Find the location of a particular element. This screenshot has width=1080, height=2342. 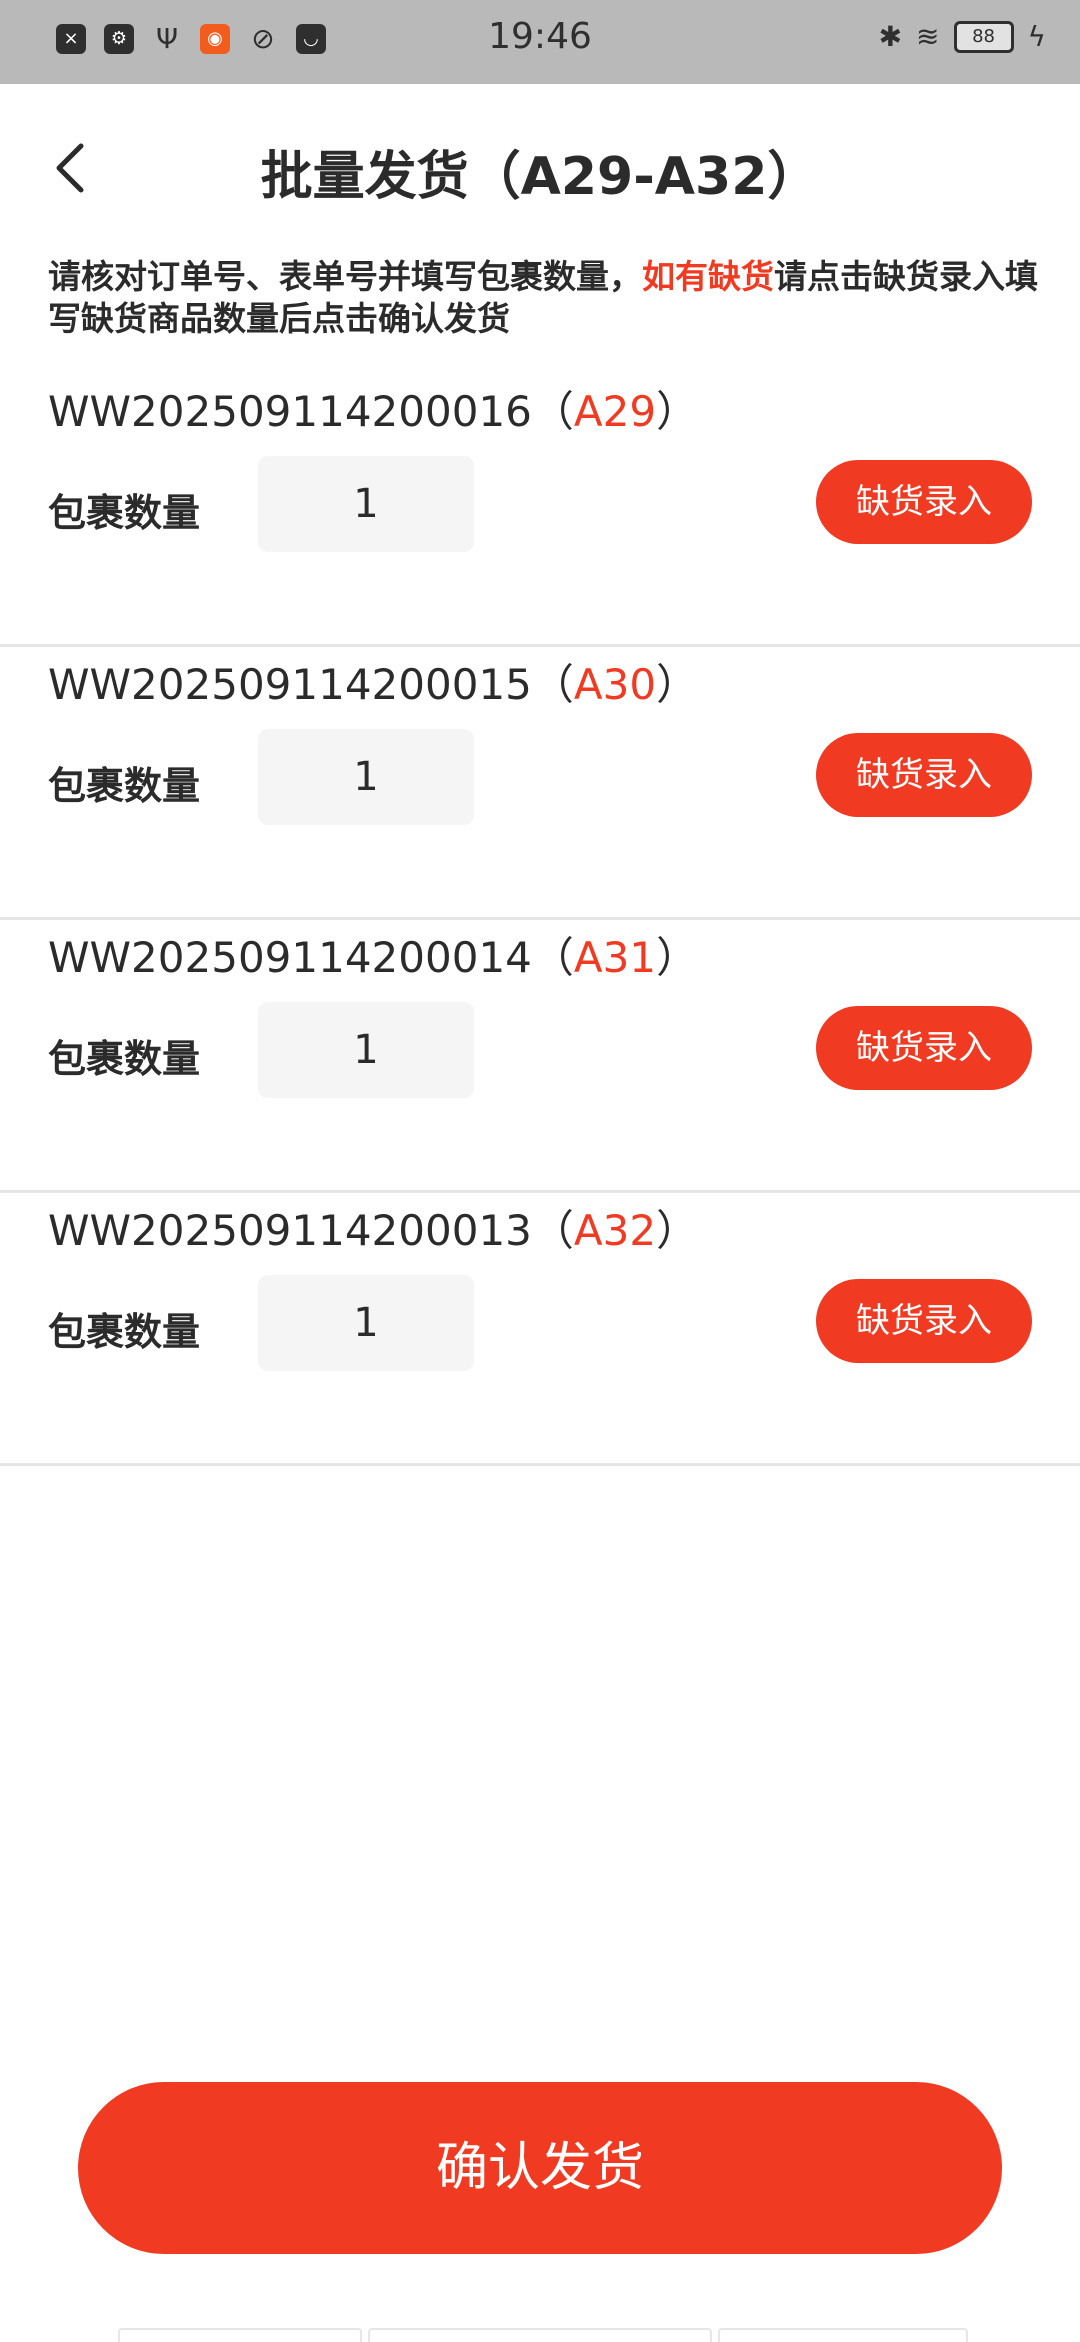

order-number: WW202509114200014（A31） is located at coordinates (373, 954).